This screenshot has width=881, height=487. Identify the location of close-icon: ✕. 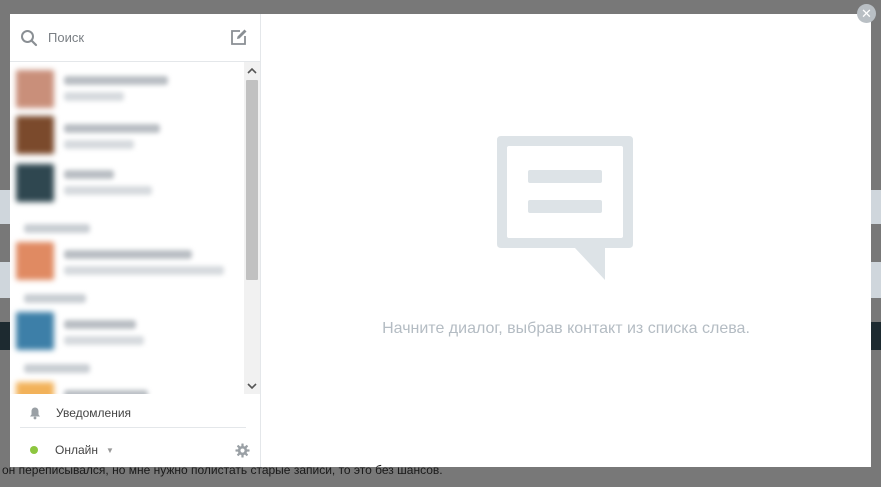
(866, 13).